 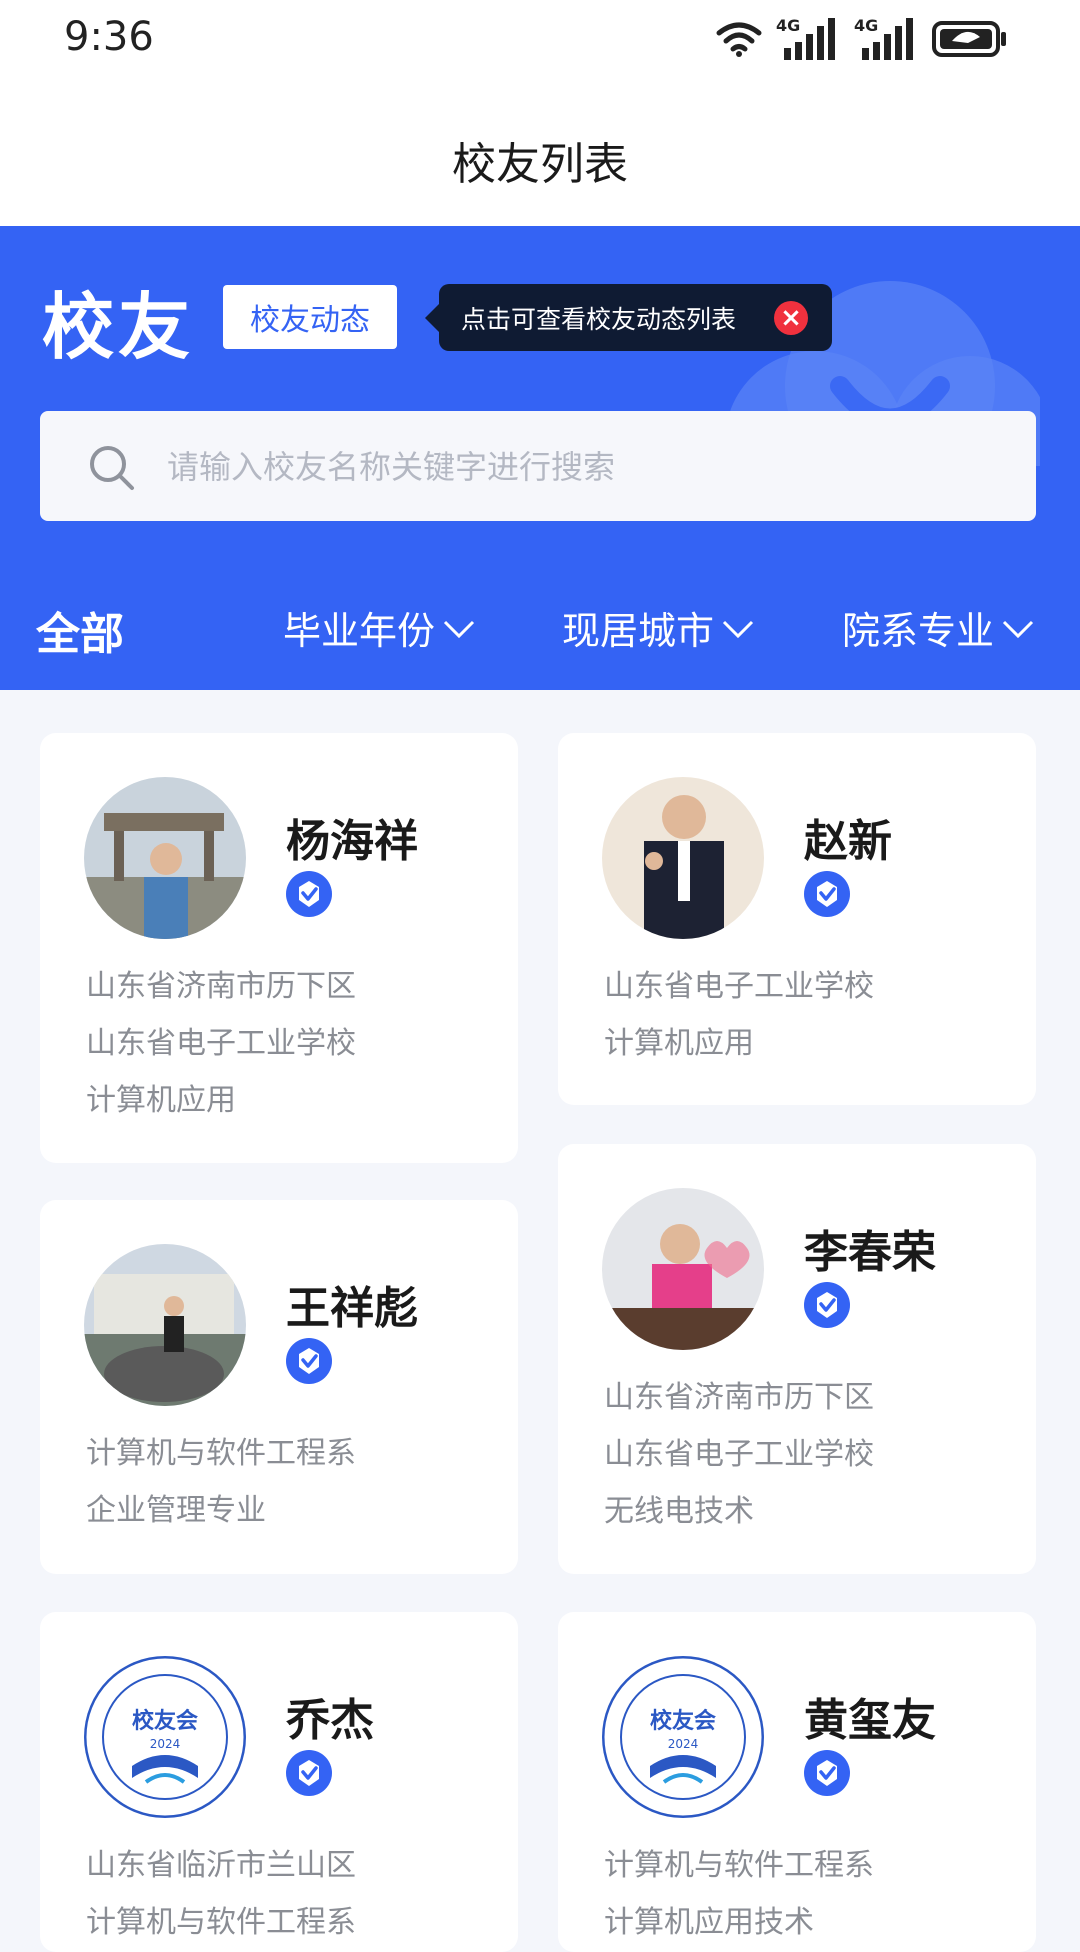 I want to click on filter-year-label: 毕业年份, so click(x=359, y=631).